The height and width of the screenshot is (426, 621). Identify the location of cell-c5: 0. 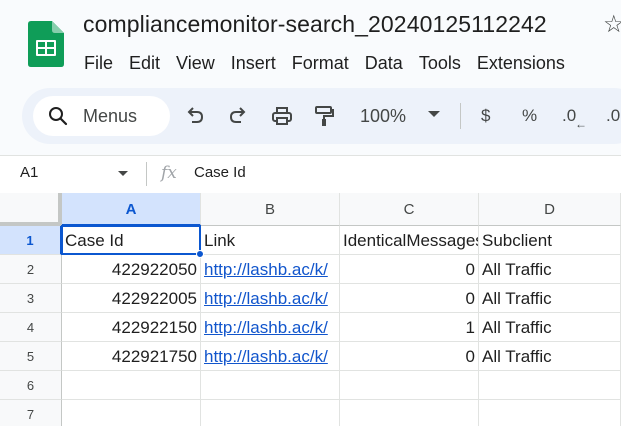
(409, 356).